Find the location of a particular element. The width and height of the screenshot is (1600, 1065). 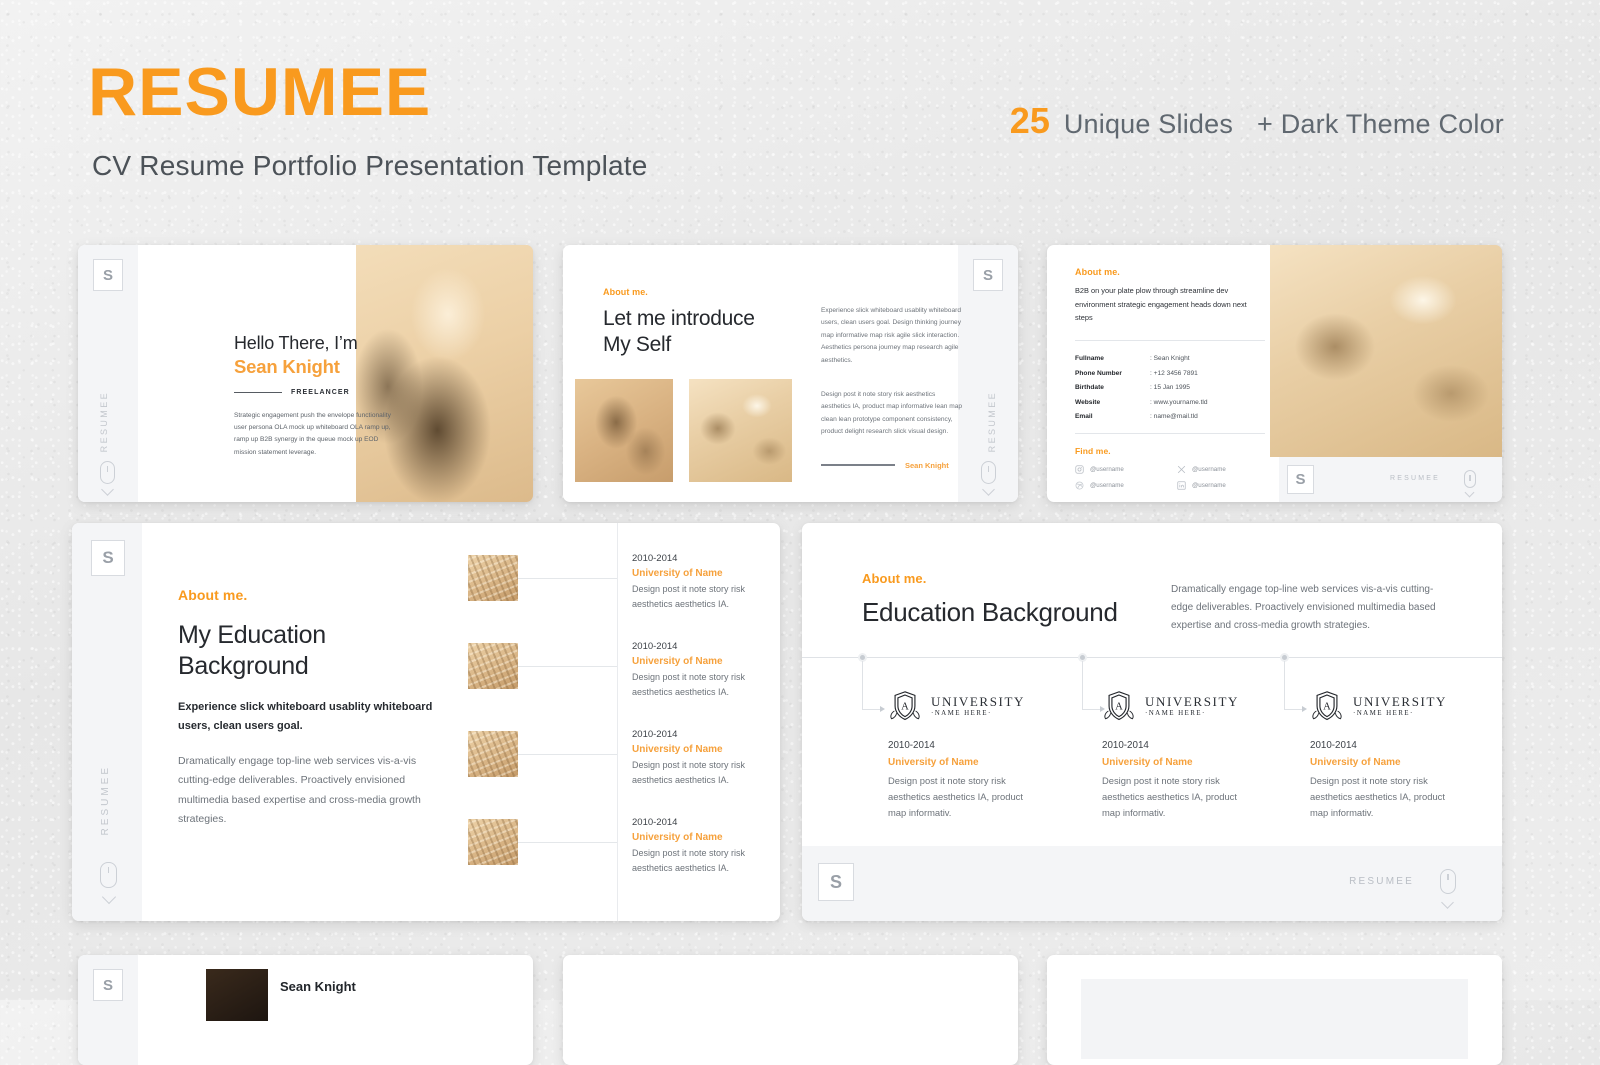

slide4-headline-1: My Education is located at coordinates (252, 635).